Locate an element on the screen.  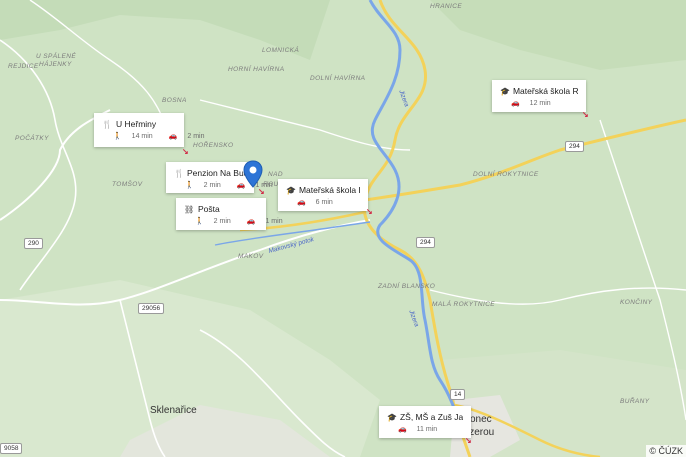
place-burany: BUŘANY is located at coordinates (635, 401).